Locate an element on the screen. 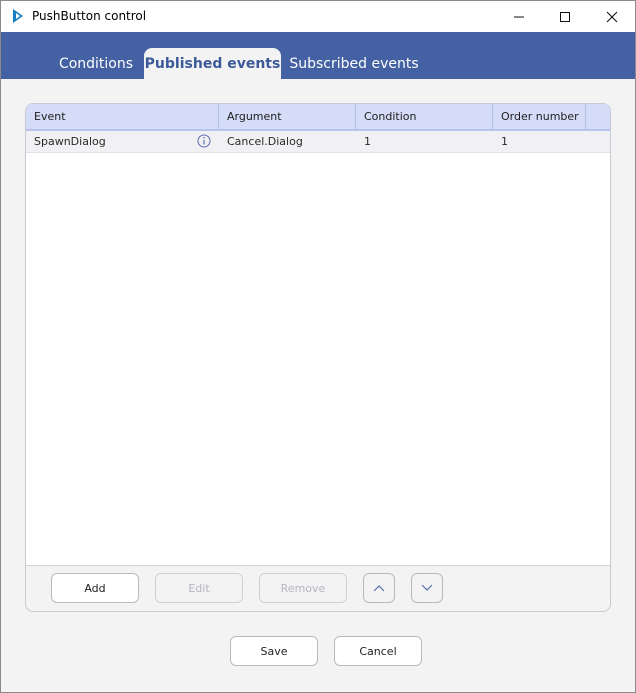 The image size is (636, 693). minimize-icon is located at coordinates (519, 16).